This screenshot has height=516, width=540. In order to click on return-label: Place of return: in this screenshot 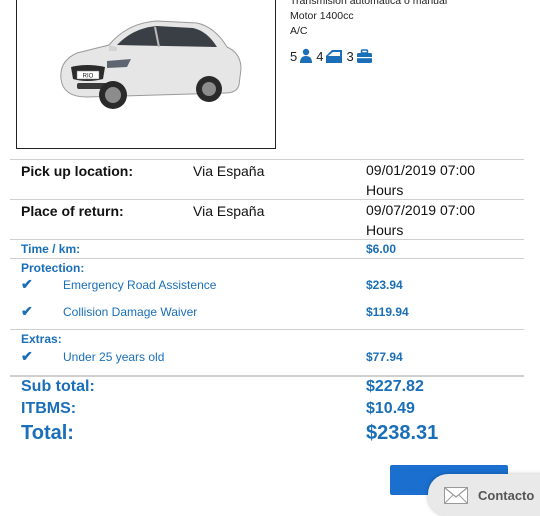, I will do `click(72, 211)`.